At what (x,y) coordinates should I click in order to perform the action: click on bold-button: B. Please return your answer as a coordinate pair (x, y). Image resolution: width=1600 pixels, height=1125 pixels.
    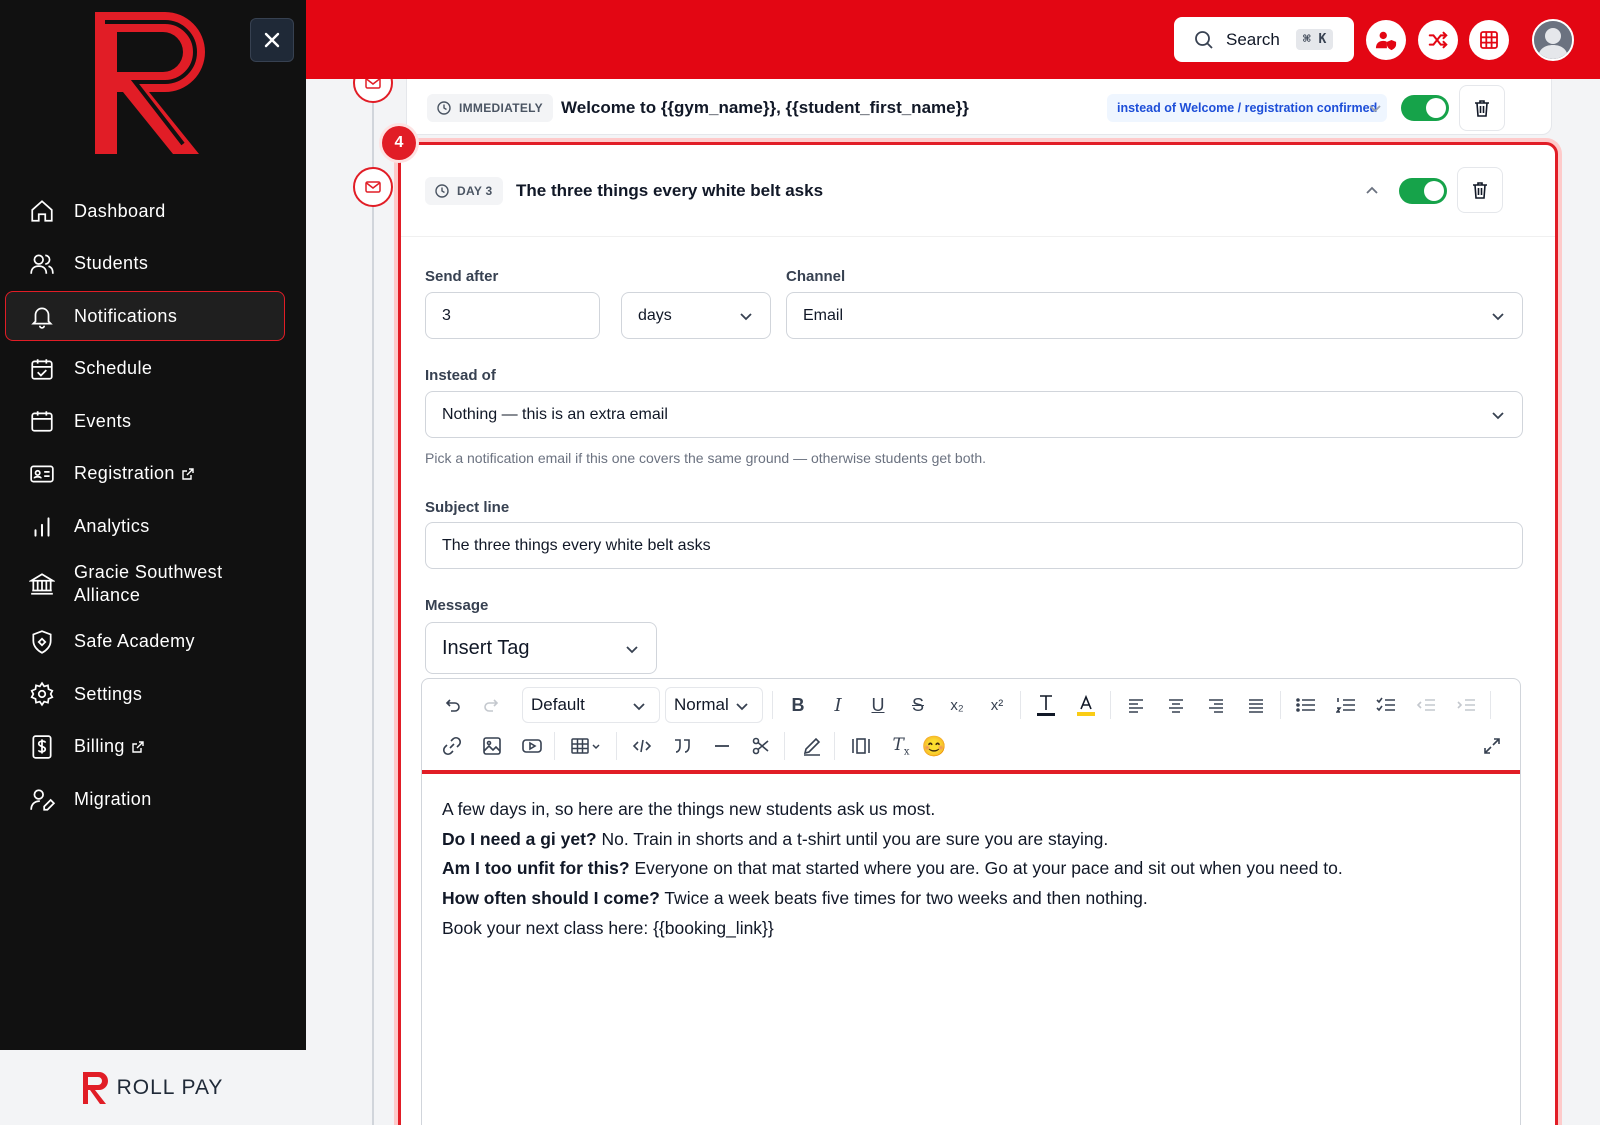
    Looking at the image, I should click on (798, 705).